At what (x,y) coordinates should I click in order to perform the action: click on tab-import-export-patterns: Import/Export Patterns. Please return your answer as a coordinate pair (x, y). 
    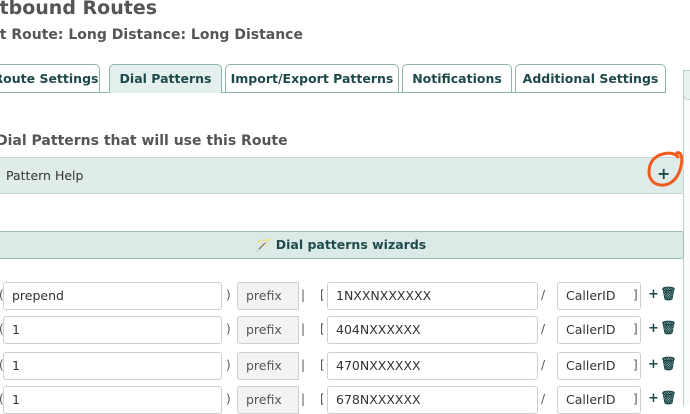
    Looking at the image, I should click on (312, 78).